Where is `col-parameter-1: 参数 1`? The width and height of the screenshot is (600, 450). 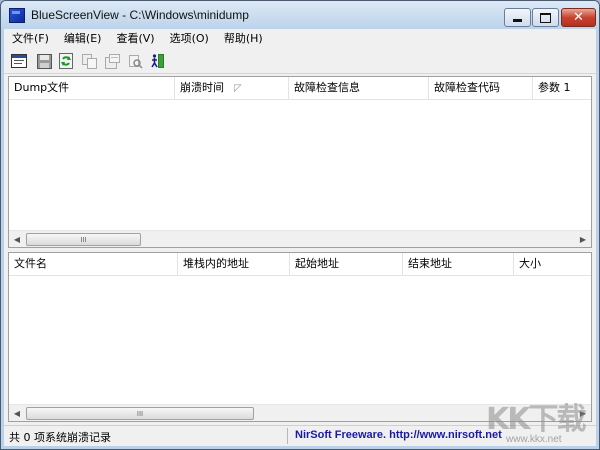
col-parameter-1: 参数 1 is located at coordinates (562, 88).